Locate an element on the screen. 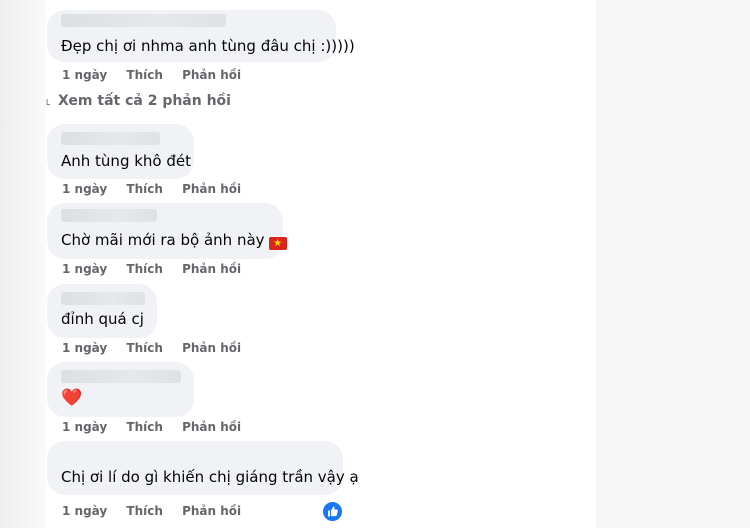 This screenshot has height=528, width=750. comment-bubble: đỉnh quá cj is located at coordinates (102, 311).